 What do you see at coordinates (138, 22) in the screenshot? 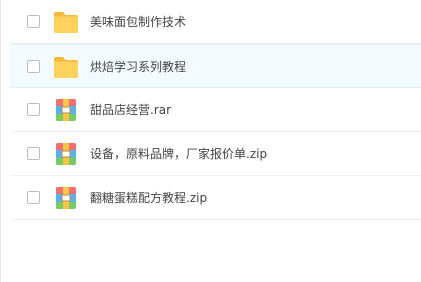
I see `file-name: 美味面包制作技术` at bounding box center [138, 22].